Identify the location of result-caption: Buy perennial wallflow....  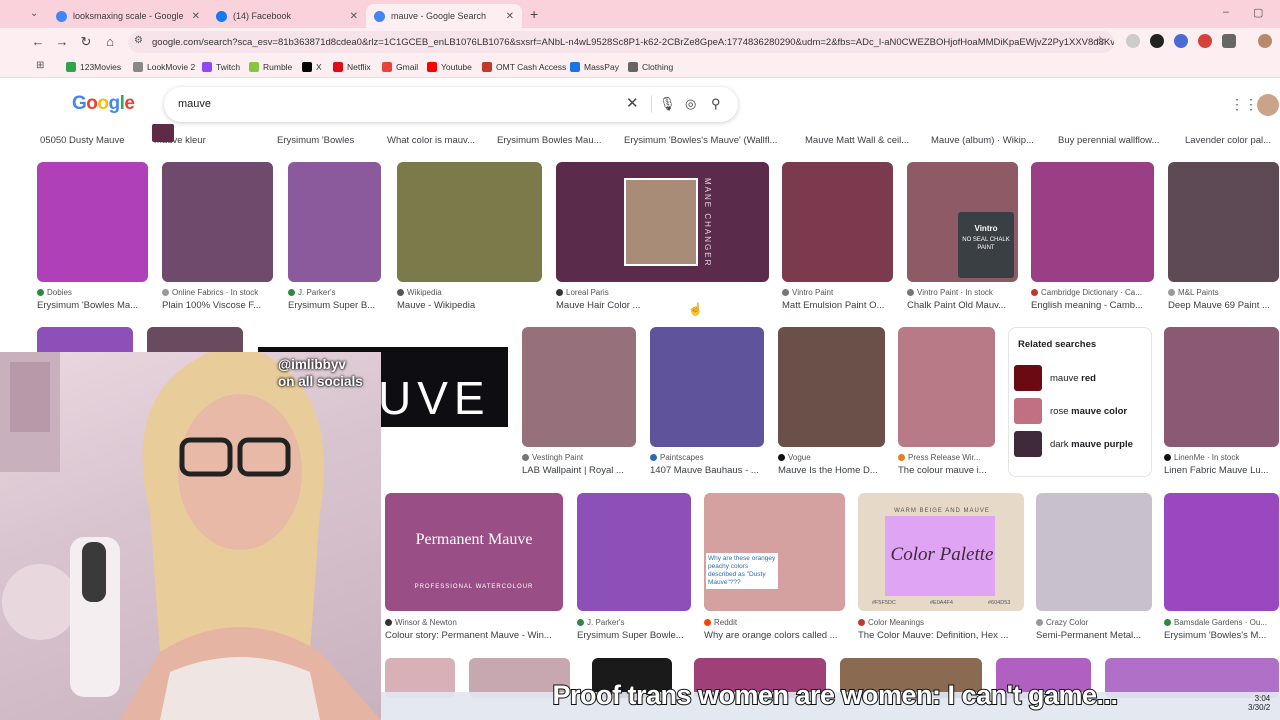
(1108, 140).